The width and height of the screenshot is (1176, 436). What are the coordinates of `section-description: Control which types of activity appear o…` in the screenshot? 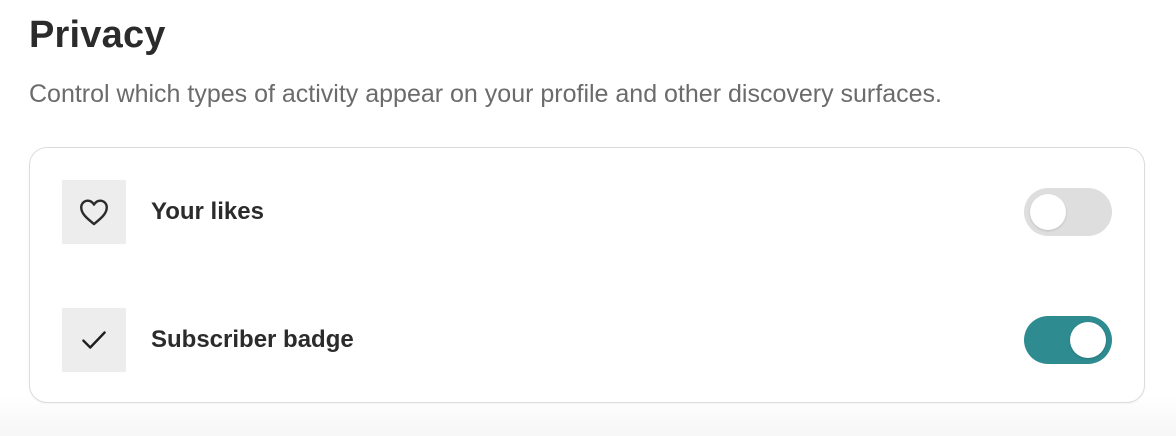 It's located at (485, 94).